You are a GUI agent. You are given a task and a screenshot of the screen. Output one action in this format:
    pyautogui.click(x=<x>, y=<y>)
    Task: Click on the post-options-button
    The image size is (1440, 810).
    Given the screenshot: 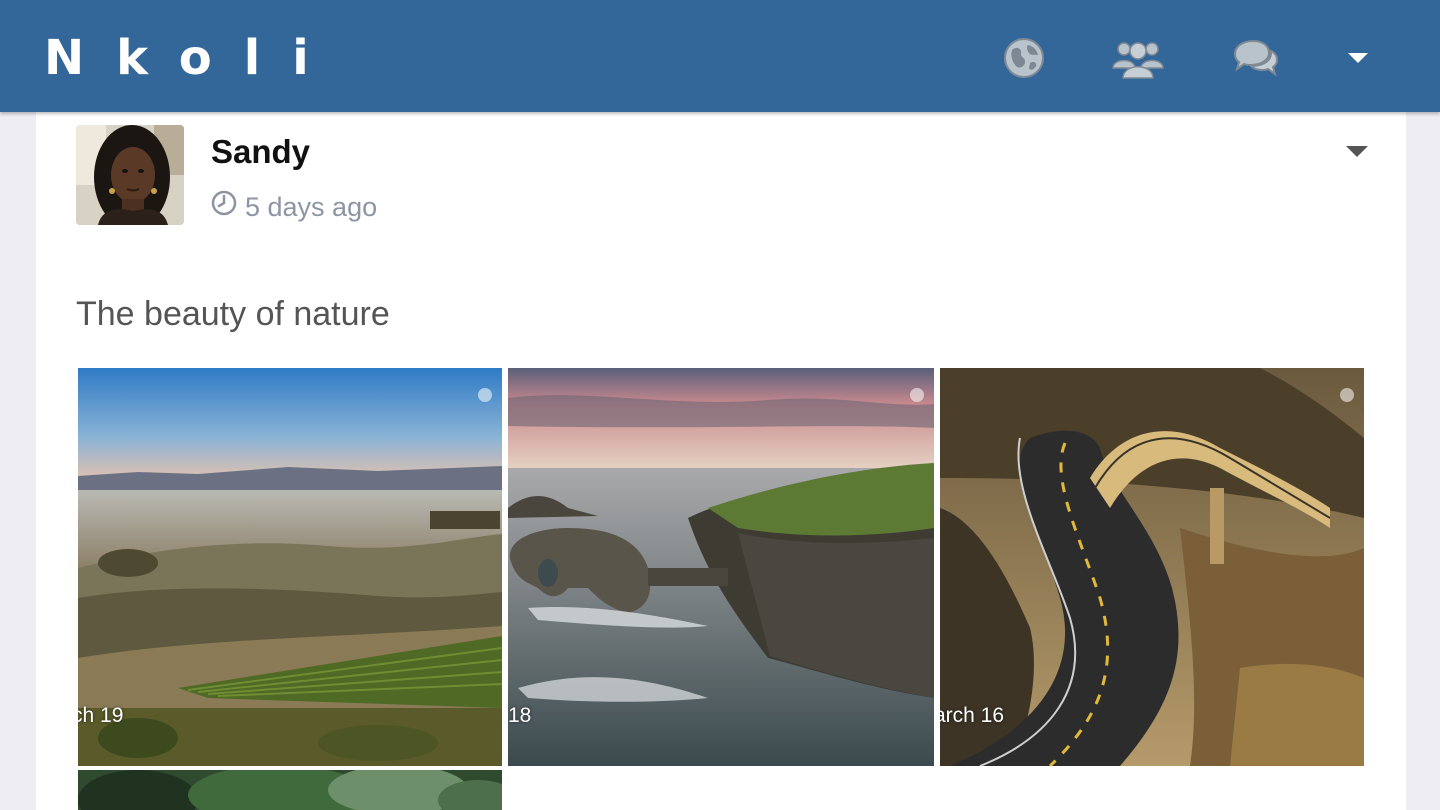 What is the action you would take?
    pyautogui.click(x=1357, y=151)
    